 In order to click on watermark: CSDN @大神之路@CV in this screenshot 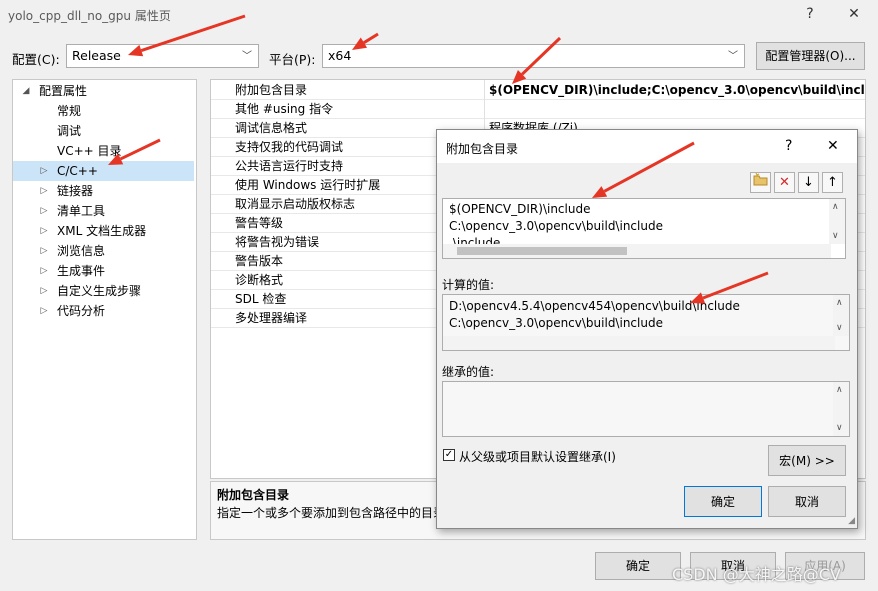, I will do `click(756, 574)`.